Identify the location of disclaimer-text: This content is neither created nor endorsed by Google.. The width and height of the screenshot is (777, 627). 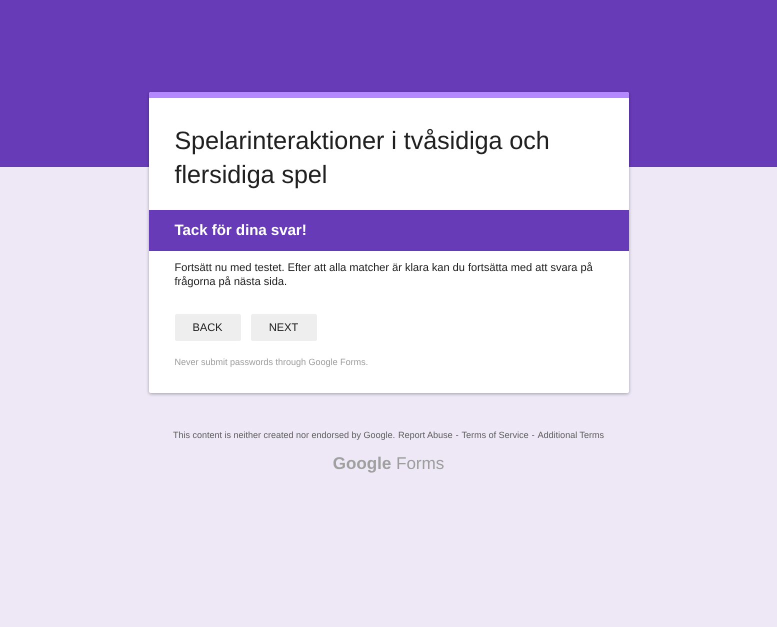
(284, 435).